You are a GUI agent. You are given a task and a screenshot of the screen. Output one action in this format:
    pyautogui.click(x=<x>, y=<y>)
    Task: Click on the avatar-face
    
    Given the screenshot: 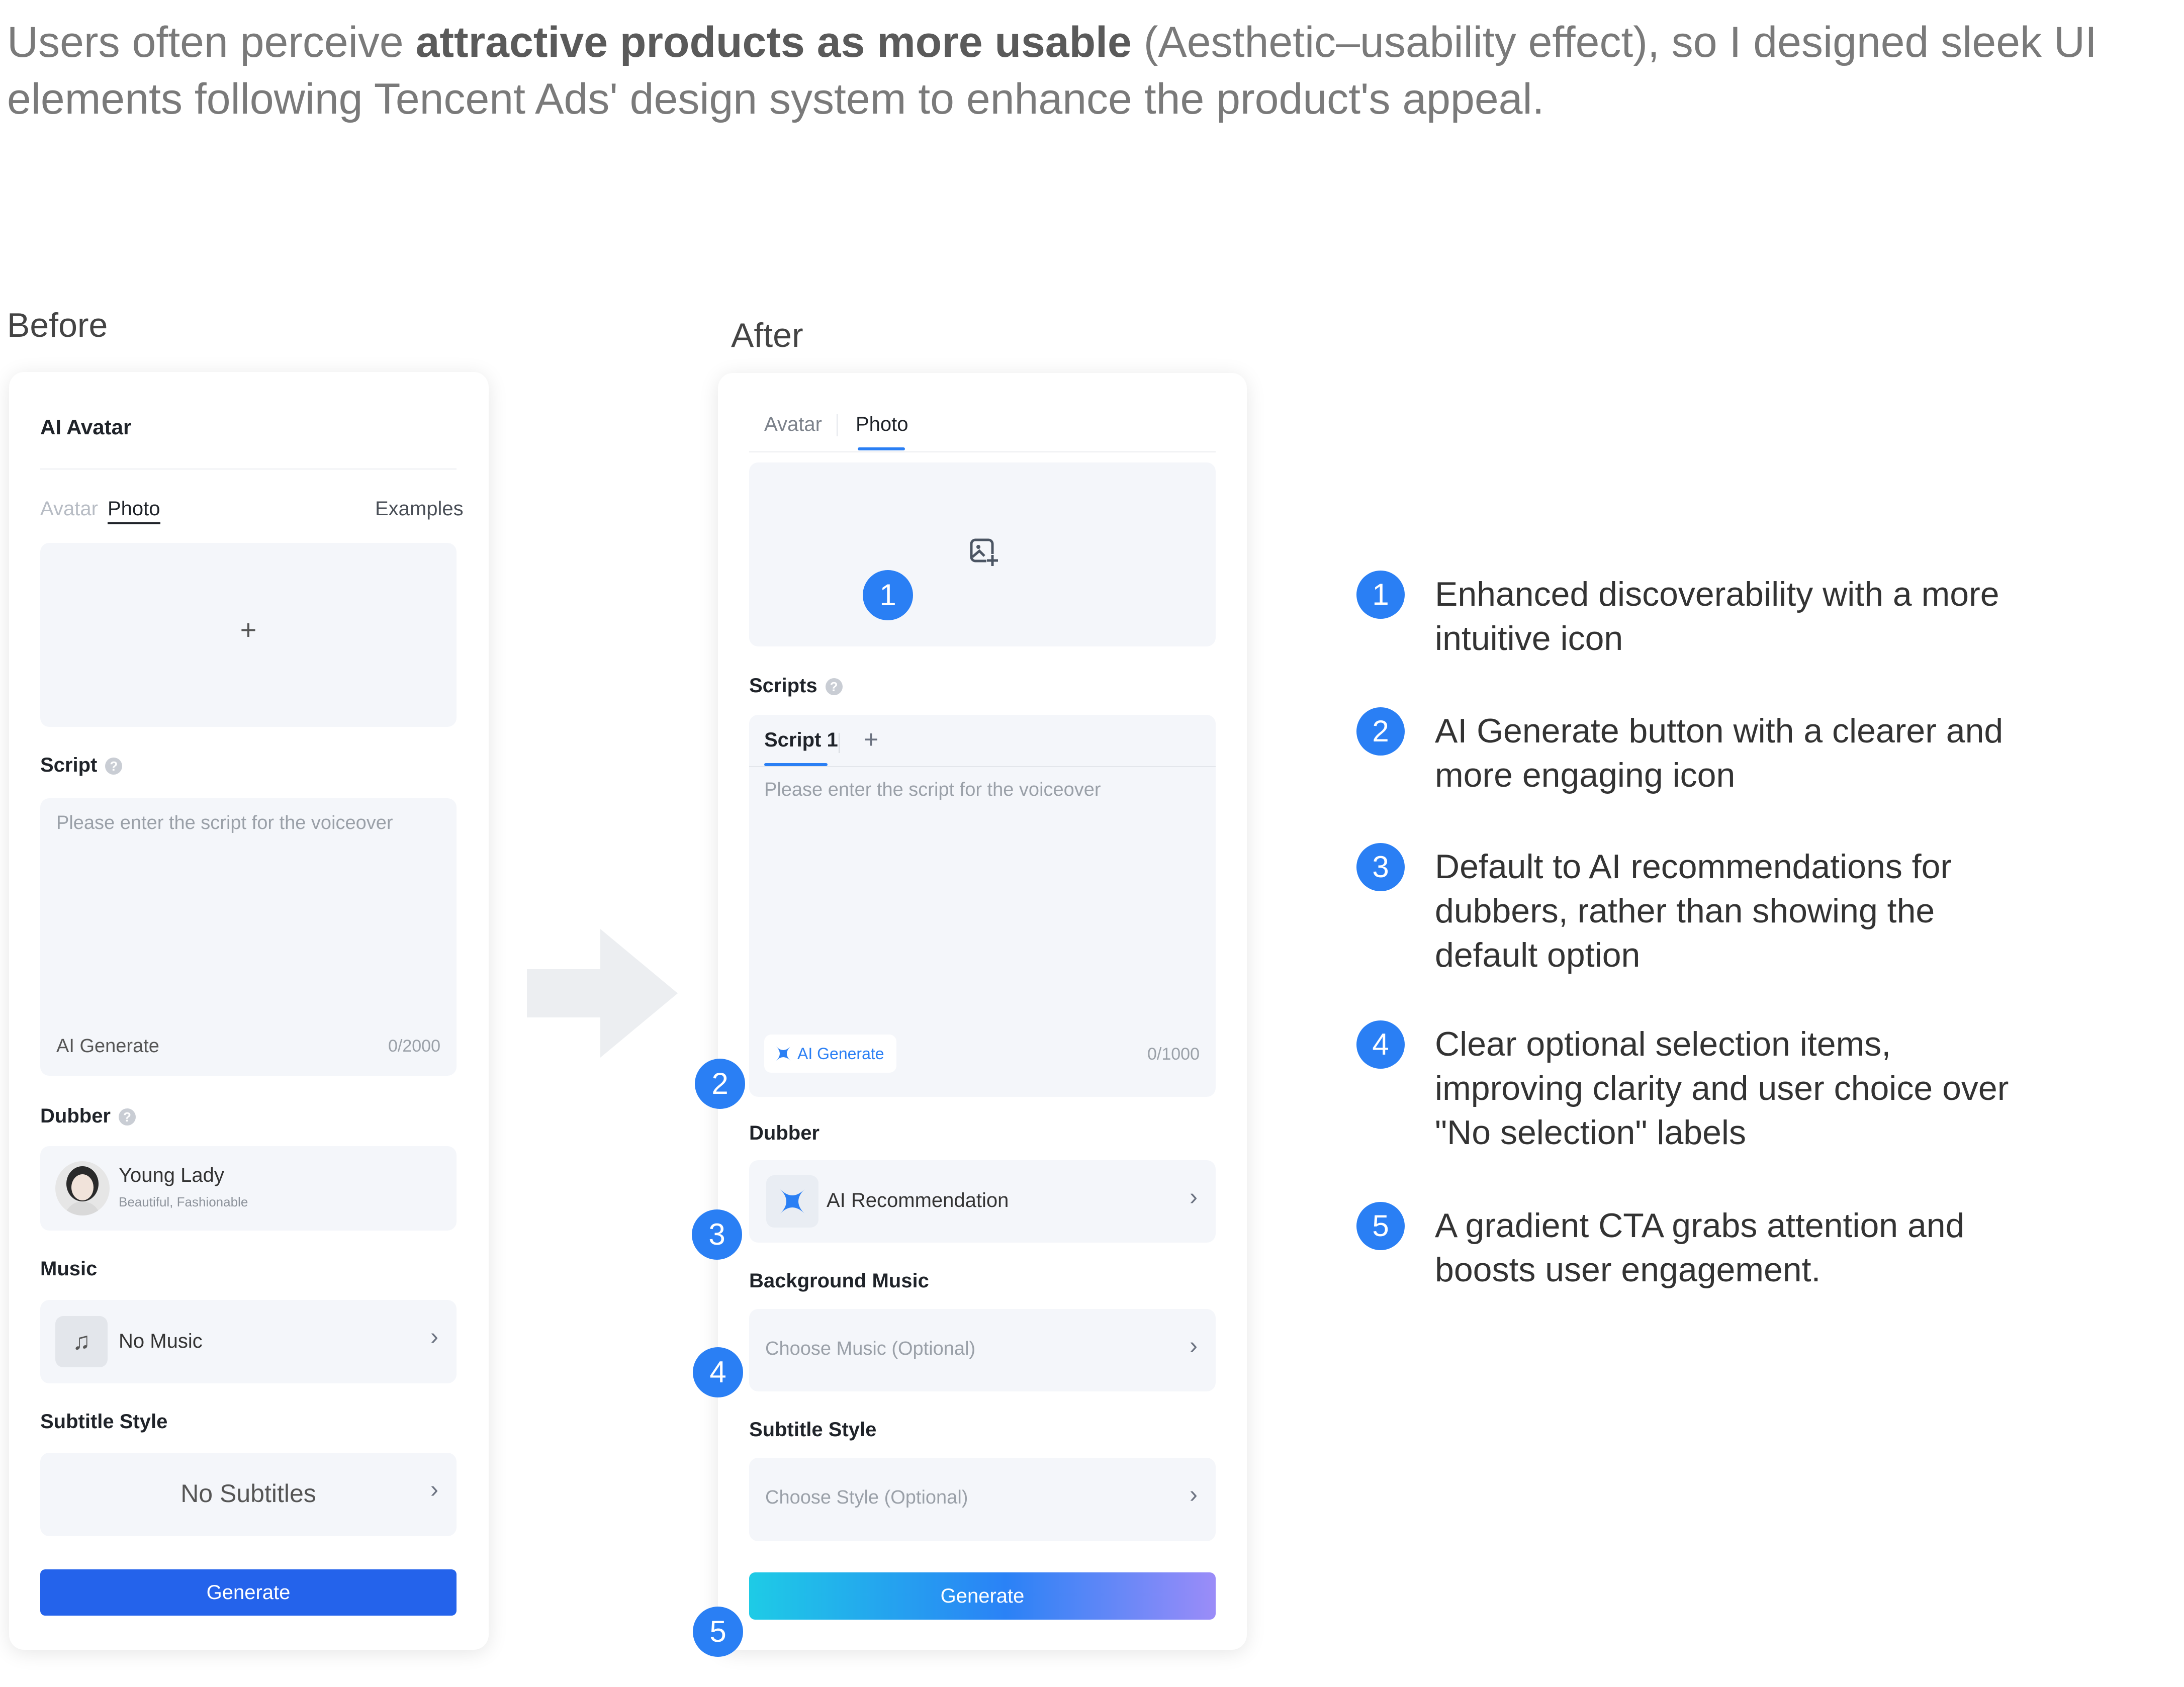 What is the action you would take?
    pyautogui.click(x=83, y=1187)
    